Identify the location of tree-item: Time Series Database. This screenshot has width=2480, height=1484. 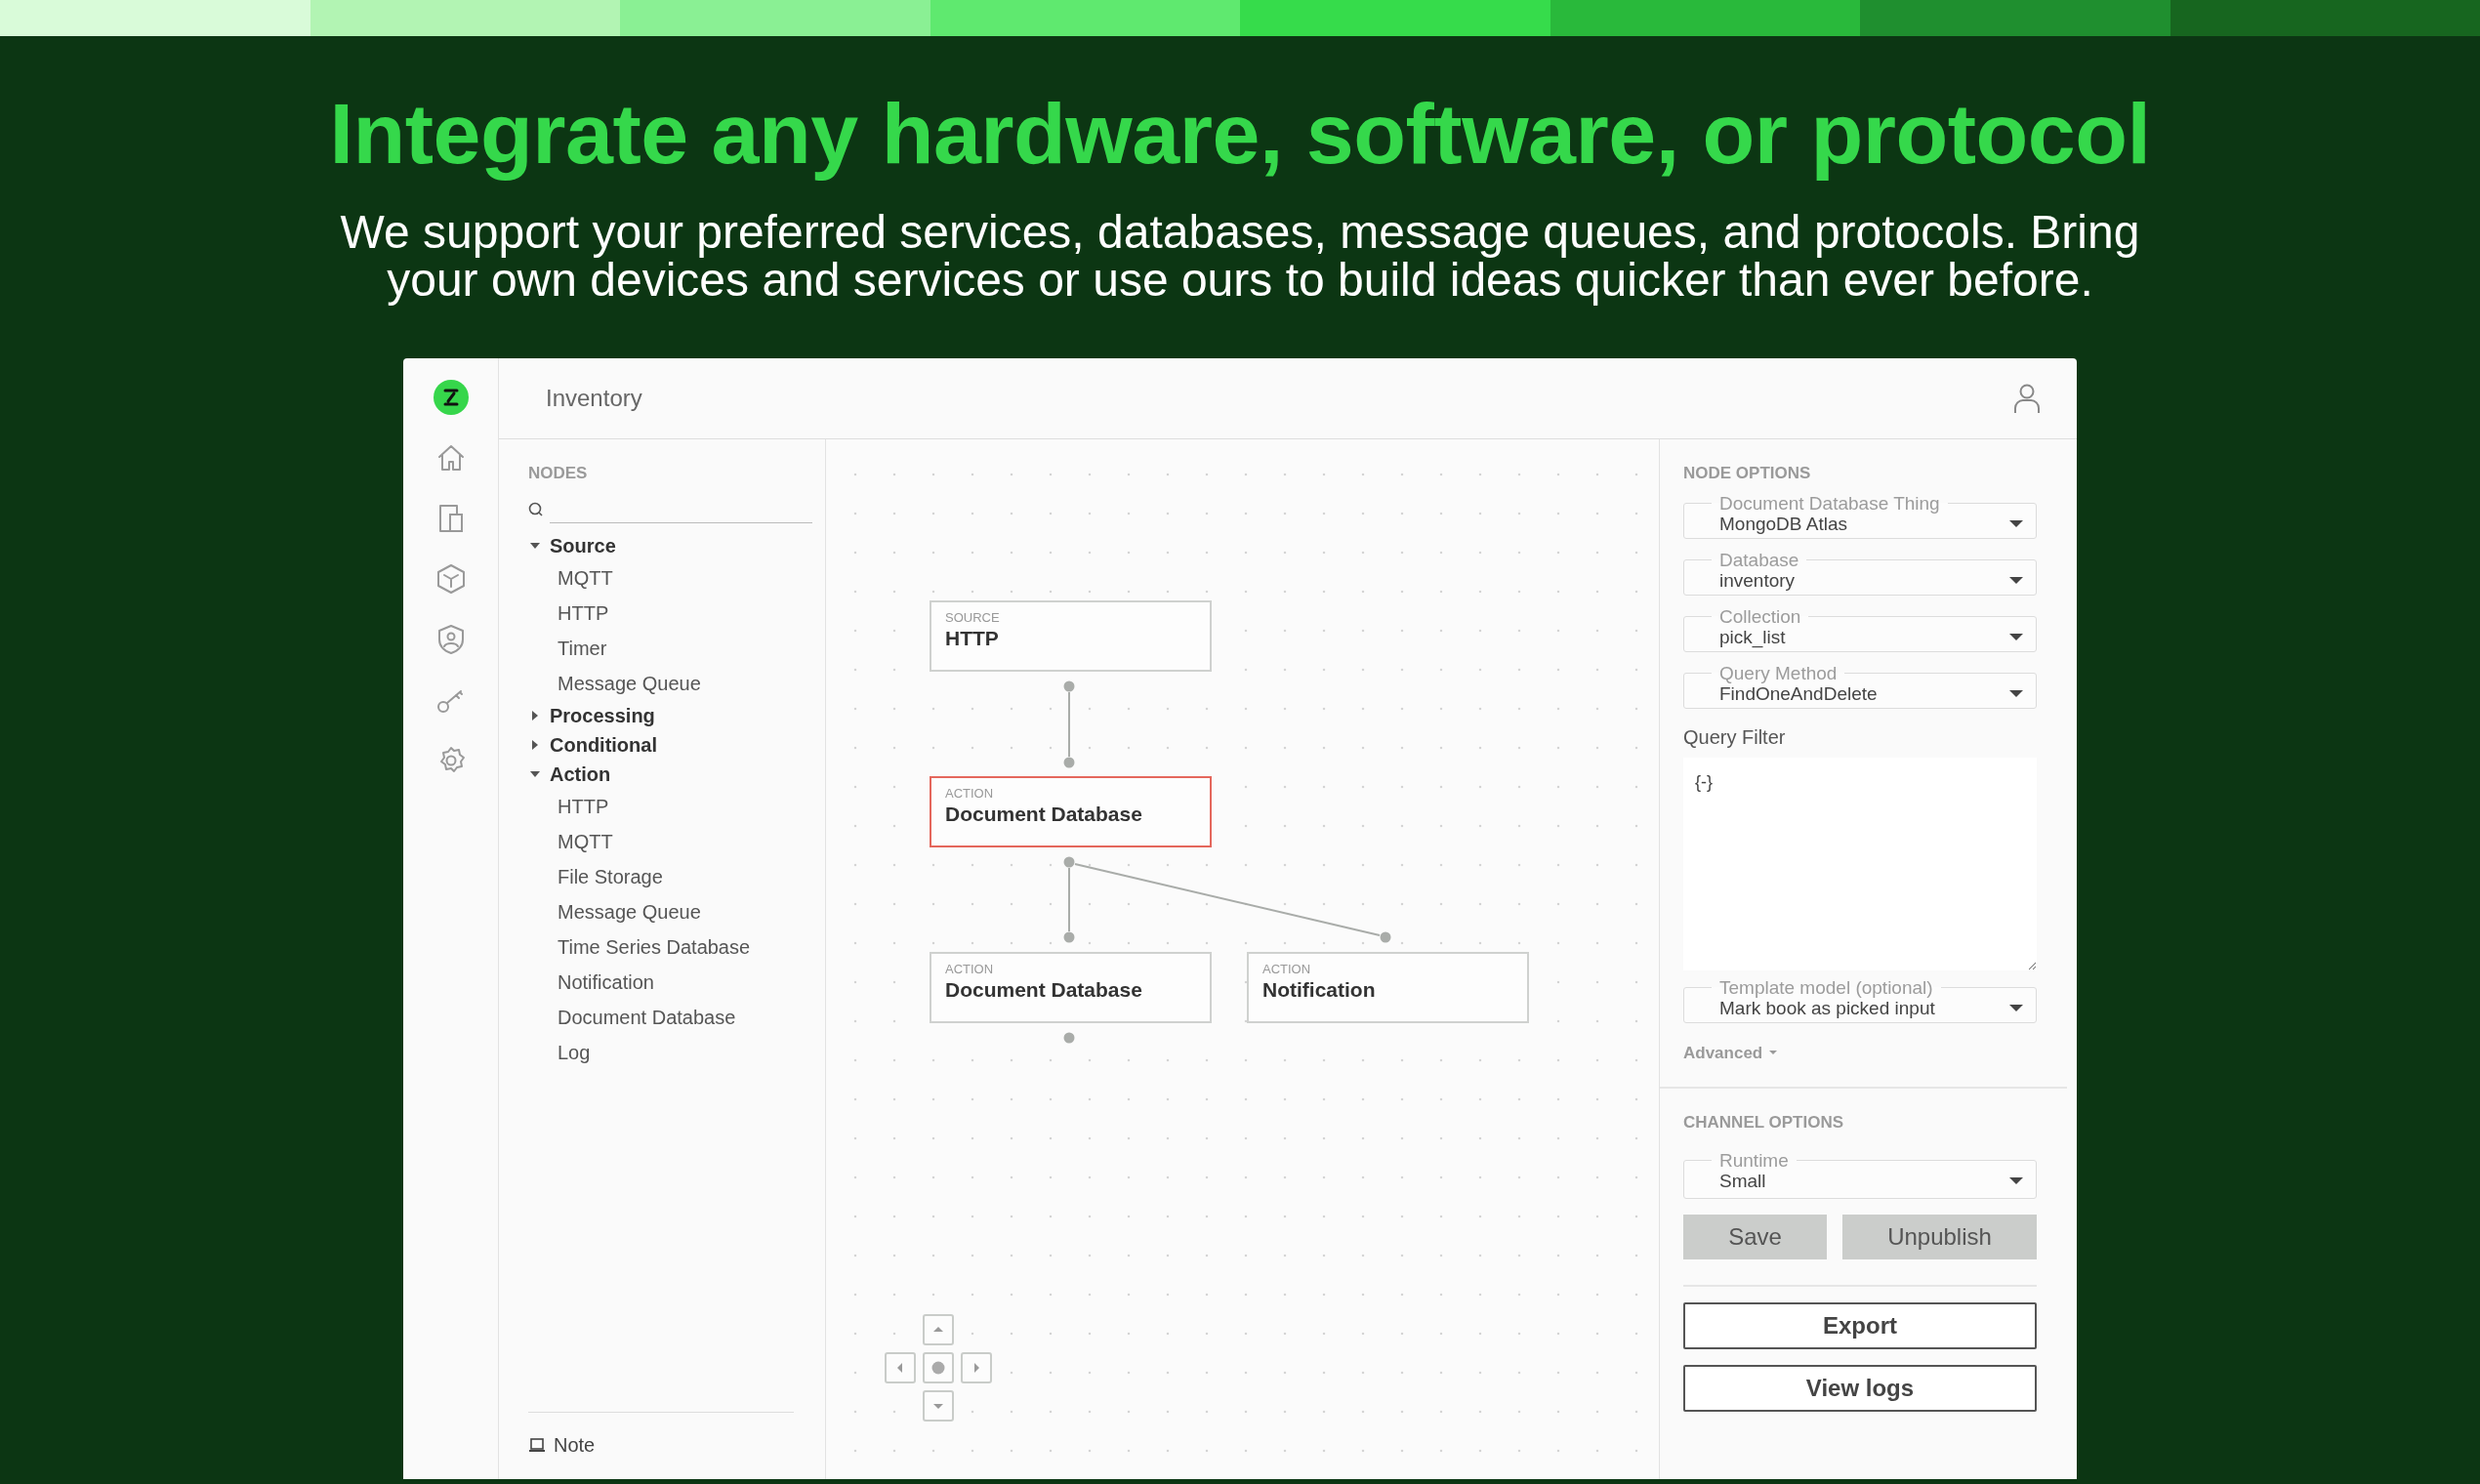
(661, 947).